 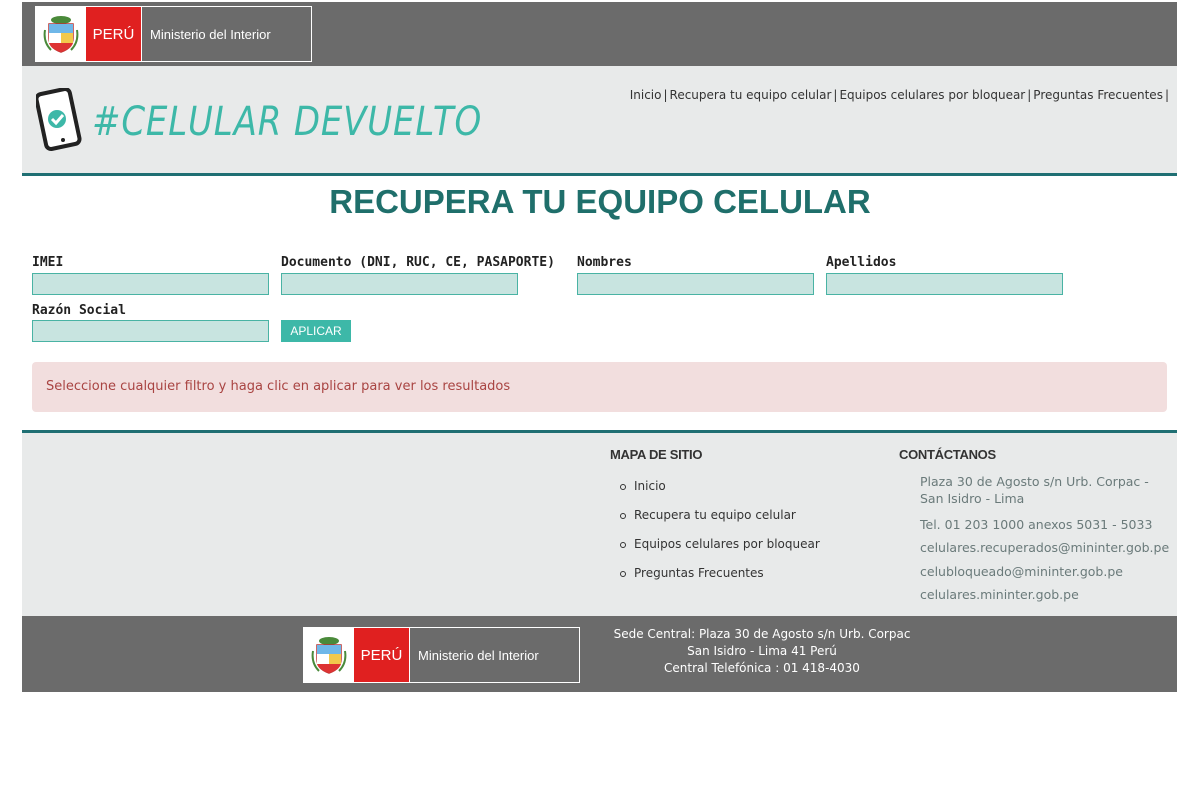 I want to click on nav-item-bloquear: Equipos celulares por bloquear, so click(x=932, y=95).